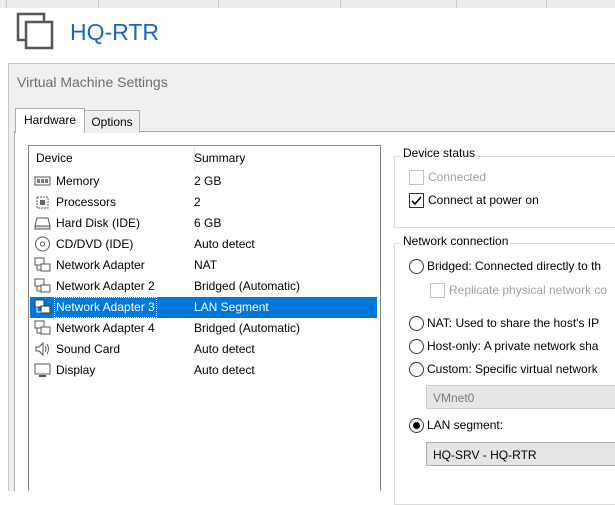  What do you see at coordinates (86, 202) in the screenshot?
I see `device-name: Processors` at bounding box center [86, 202].